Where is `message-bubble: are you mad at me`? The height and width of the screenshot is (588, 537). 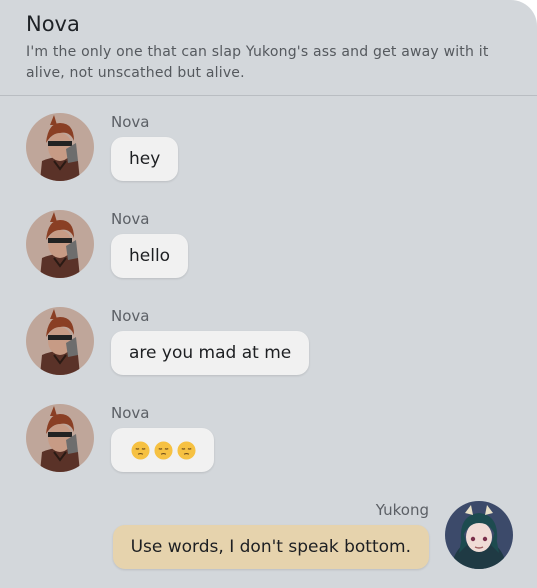 message-bubble: are you mad at me is located at coordinates (210, 353).